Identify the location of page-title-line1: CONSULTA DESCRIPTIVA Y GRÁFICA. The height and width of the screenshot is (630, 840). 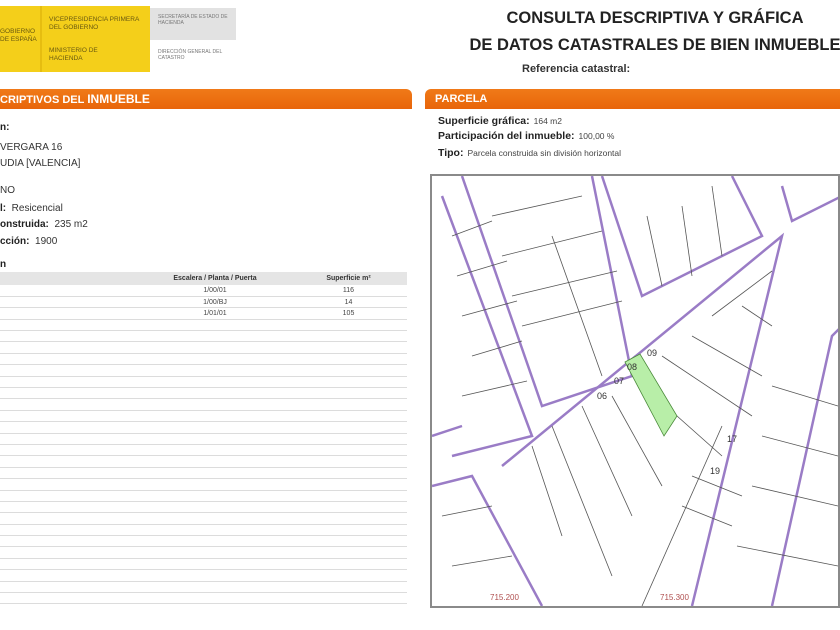
(655, 18).